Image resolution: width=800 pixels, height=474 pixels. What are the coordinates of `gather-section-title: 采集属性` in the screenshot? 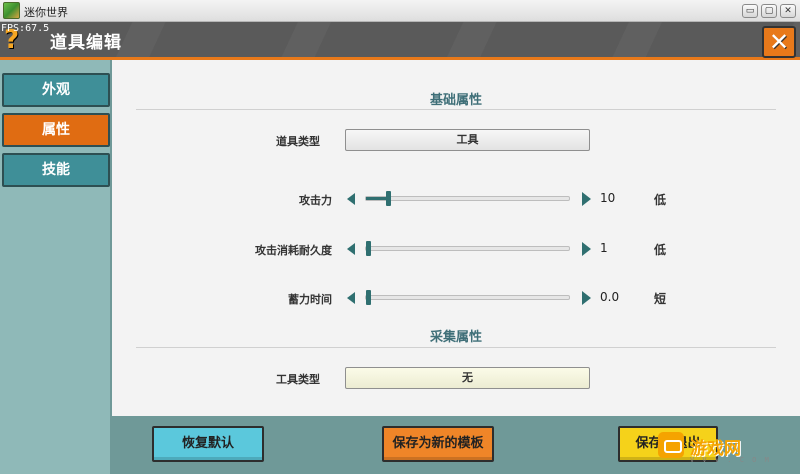 It's located at (455, 337).